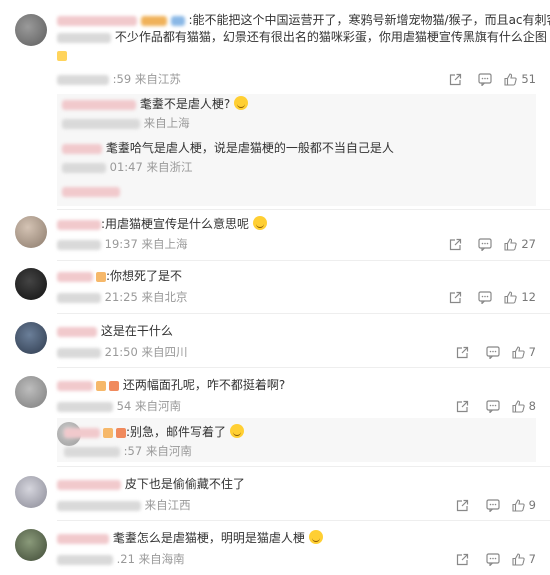 Image resolution: width=550 pixels, height=575 pixels. I want to click on location: 来自海南, so click(161, 559).